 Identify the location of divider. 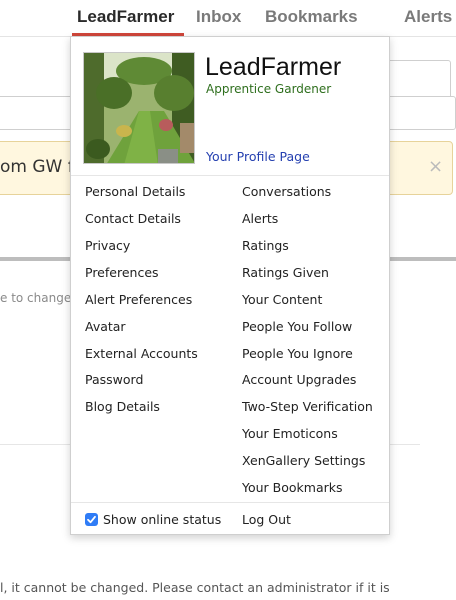
(230, 175).